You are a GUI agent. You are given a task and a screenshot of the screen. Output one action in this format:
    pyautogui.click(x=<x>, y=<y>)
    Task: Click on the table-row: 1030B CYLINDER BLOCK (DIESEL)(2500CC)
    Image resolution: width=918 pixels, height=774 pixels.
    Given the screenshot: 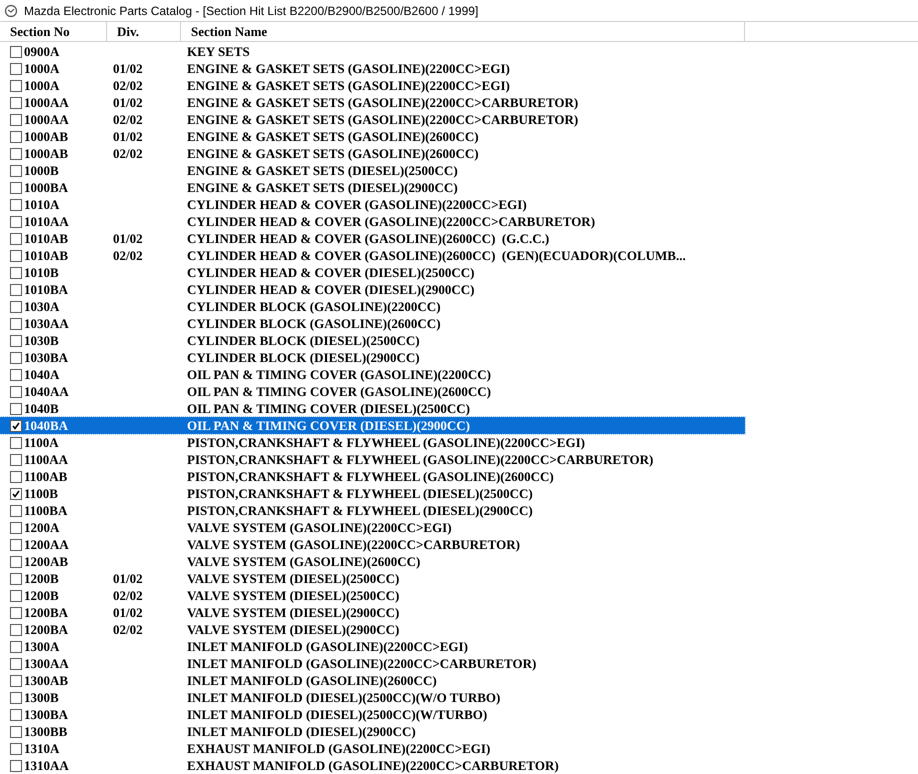 What is the action you would take?
    pyautogui.click(x=372, y=340)
    